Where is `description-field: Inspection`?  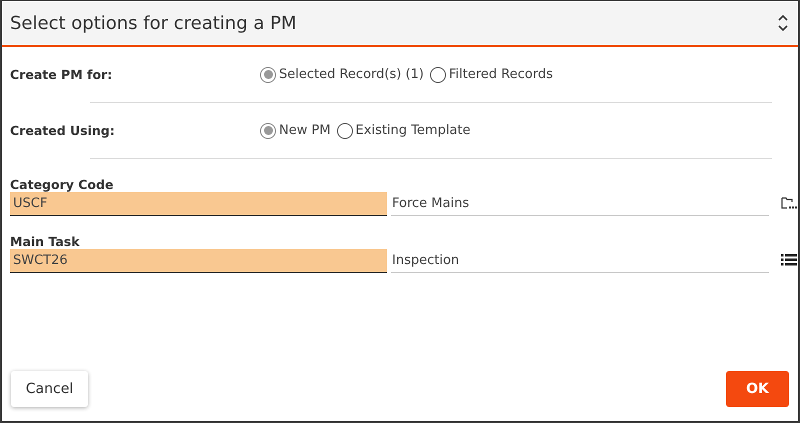 description-field: Inspection is located at coordinates (580, 261).